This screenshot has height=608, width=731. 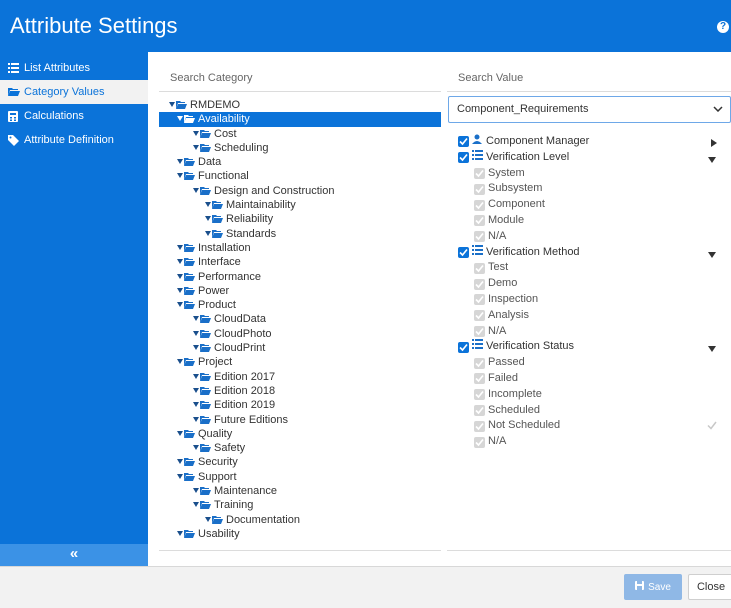 What do you see at coordinates (723, 27) in the screenshot?
I see `help-circle-icon: ?` at bounding box center [723, 27].